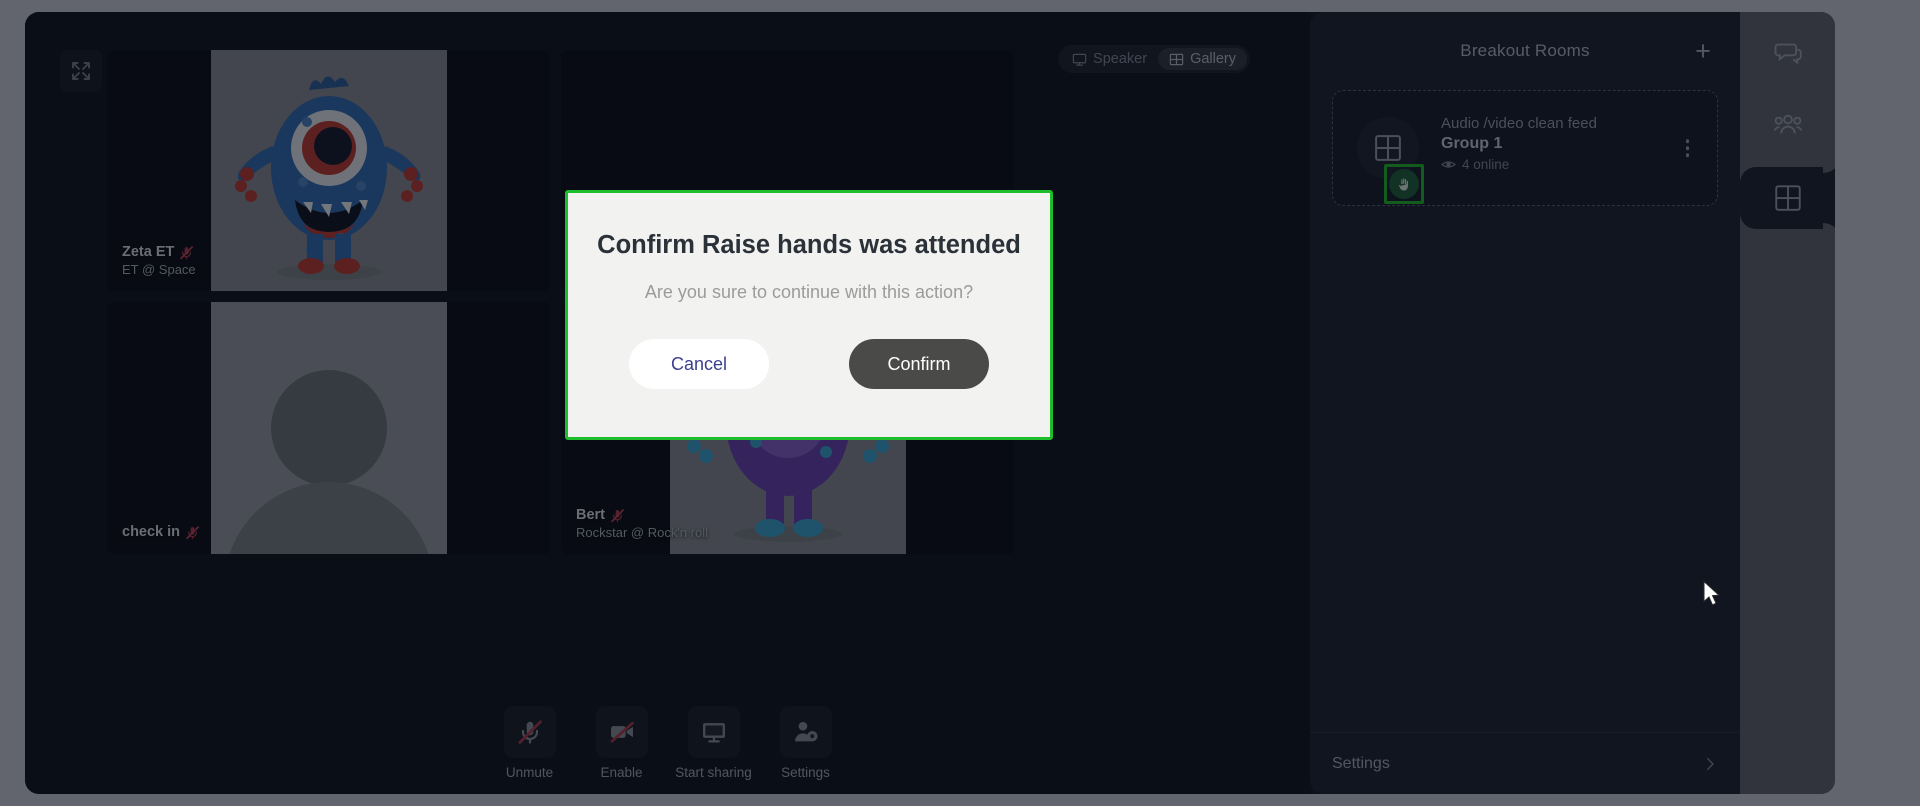  Describe the element at coordinates (809, 364) in the screenshot. I see `dialog-actions: Cancel Confirm` at that location.